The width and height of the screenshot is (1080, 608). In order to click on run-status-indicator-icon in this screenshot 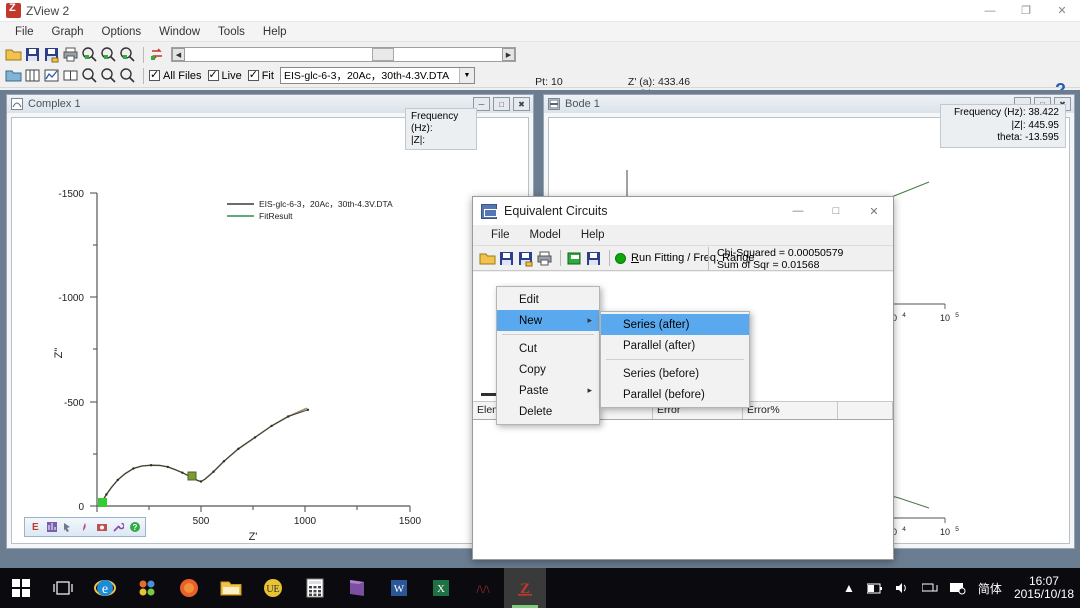, I will do `click(620, 258)`.